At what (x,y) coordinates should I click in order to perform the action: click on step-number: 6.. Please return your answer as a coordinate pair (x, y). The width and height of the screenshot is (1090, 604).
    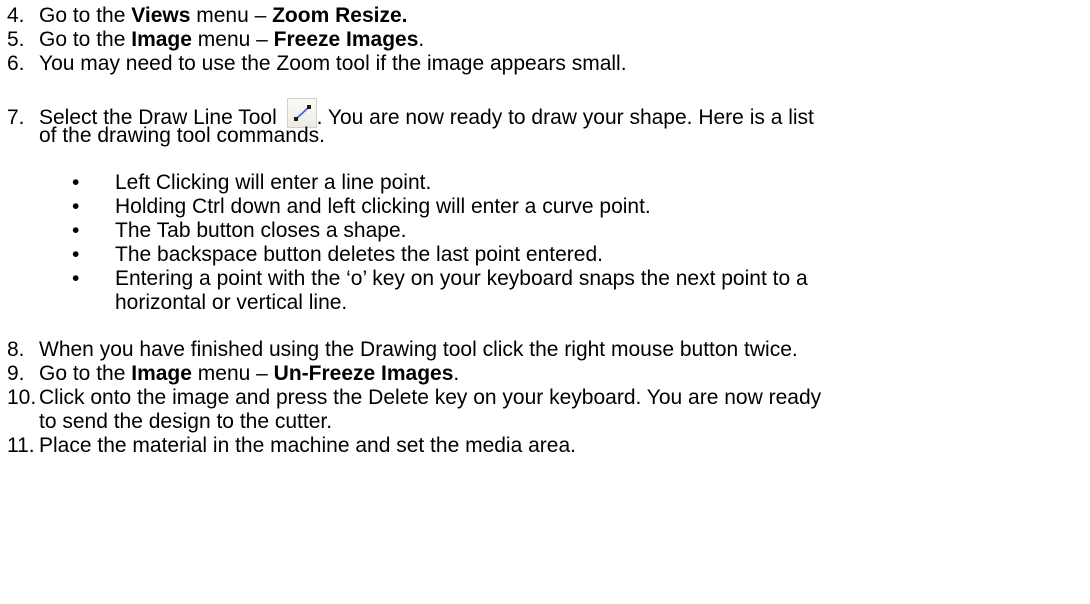
    Looking at the image, I should click on (16, 63).